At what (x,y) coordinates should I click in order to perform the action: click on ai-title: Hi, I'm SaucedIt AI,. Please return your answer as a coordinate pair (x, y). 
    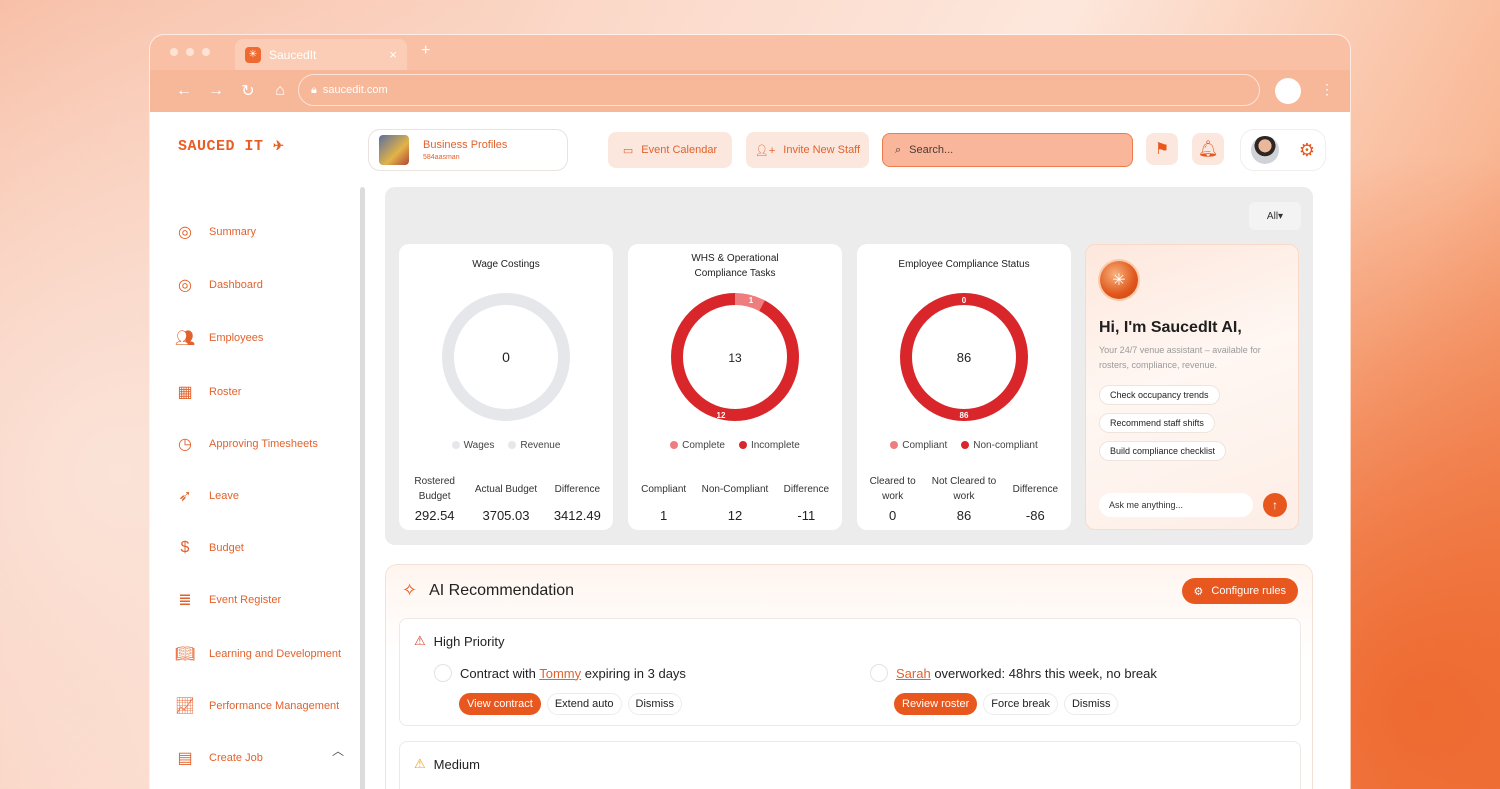
    Looking at the image, I should click on (1170, 327).